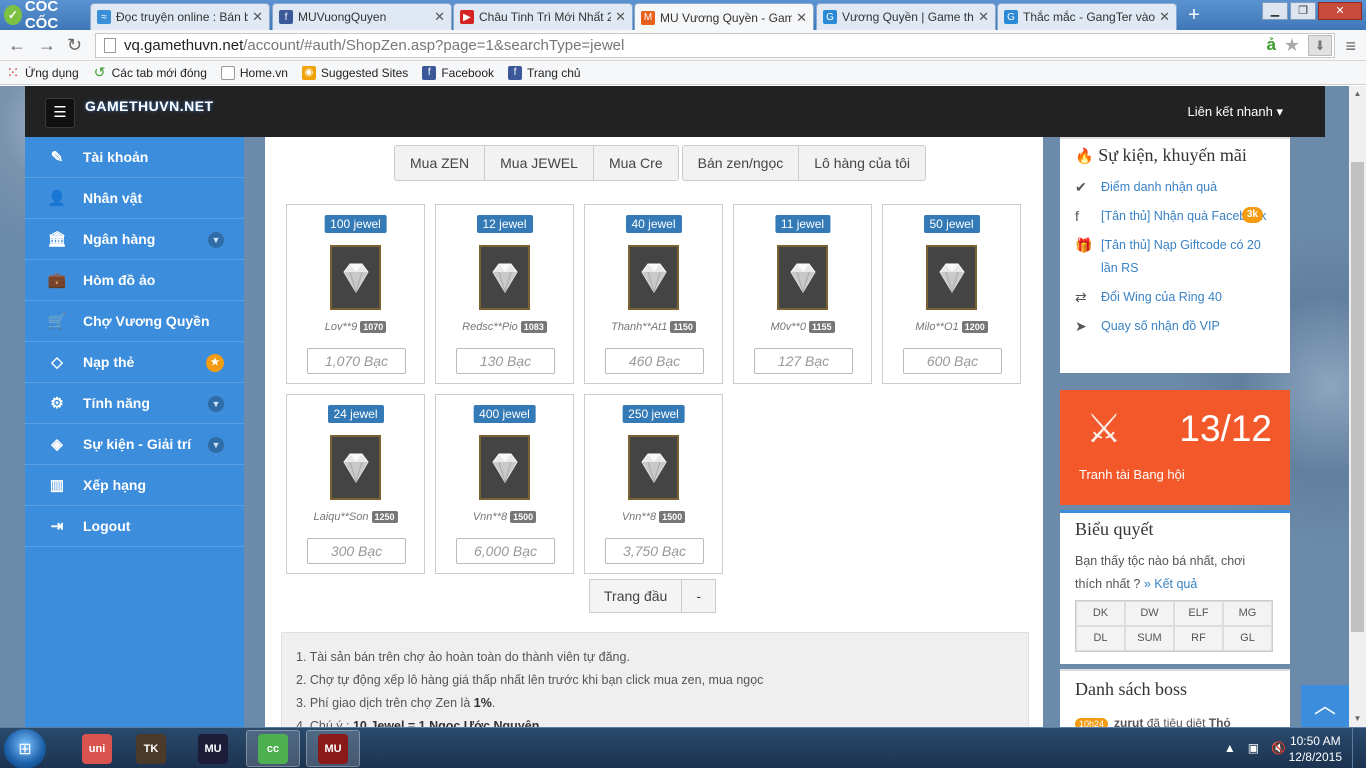 This screenshot has height=768, width=1366. I want to click on system-clock: 10:50 AM 12/8/2015, so click(1315, 749).